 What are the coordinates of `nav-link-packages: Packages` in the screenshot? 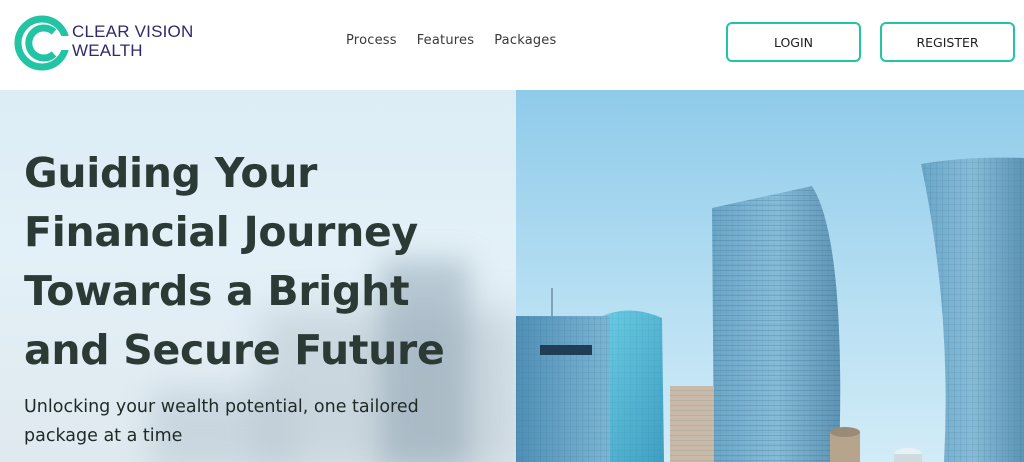 It's located at (525, 40).